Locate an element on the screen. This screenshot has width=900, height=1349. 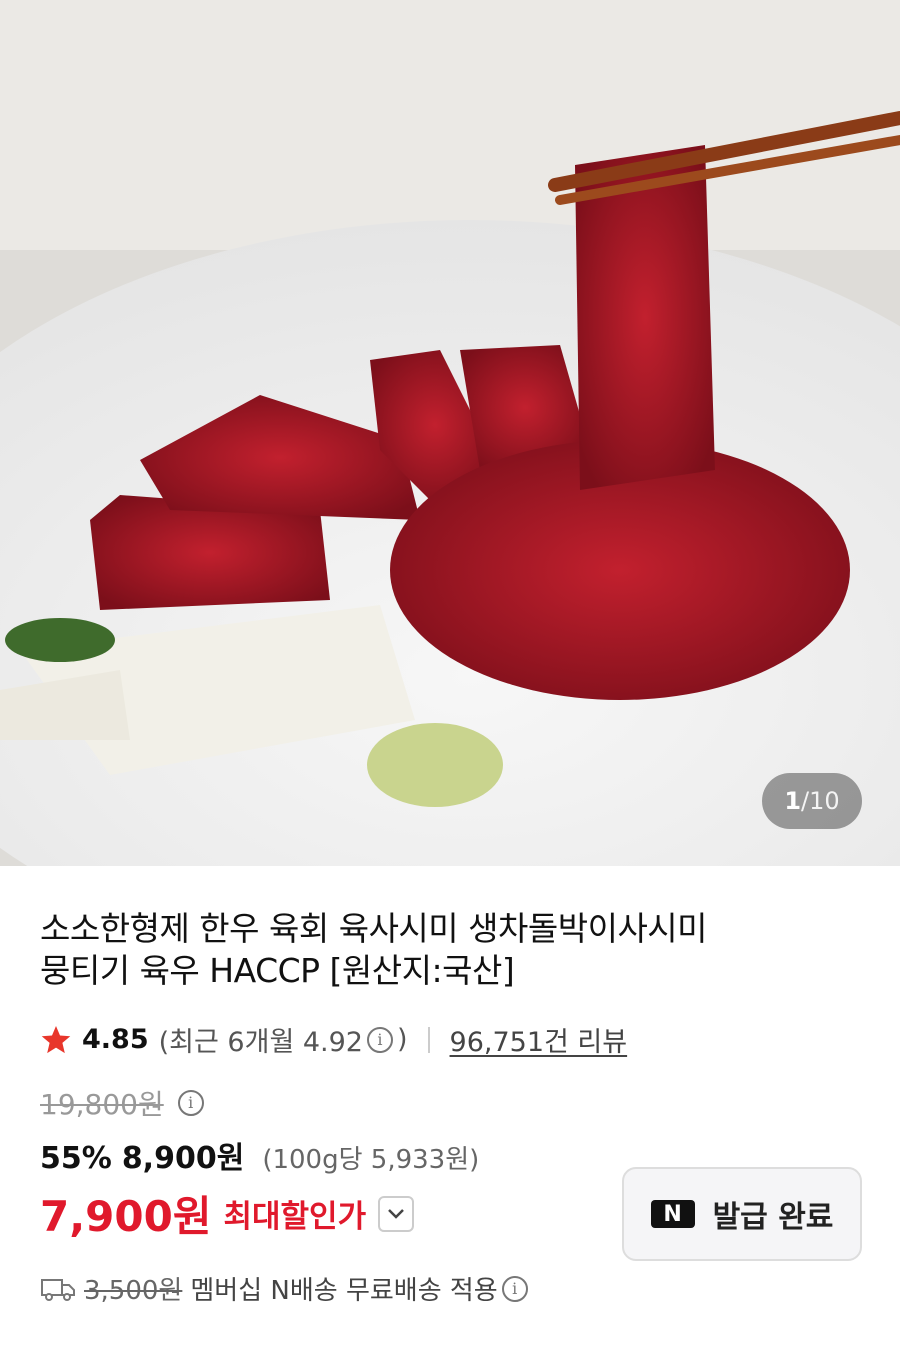
rating-row: 4.85 (최근 6개월 4.92 i ) 96,751건 리뷰 is located at coordinates (450, 1039).